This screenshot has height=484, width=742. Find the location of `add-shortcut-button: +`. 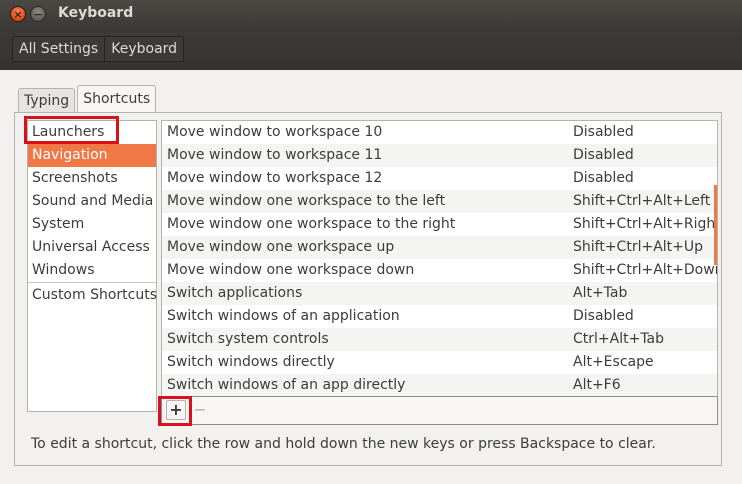

add-shortcut-button: + is located at coordinates (176, 410).